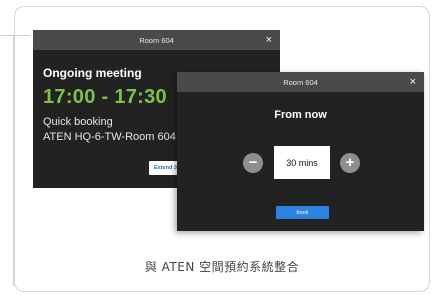 The image size is (435, 295). What do you see at coordinates (78, 122) in the screenshot?
I see `booking-type: Quick booking` at bounding box center [78, 122].